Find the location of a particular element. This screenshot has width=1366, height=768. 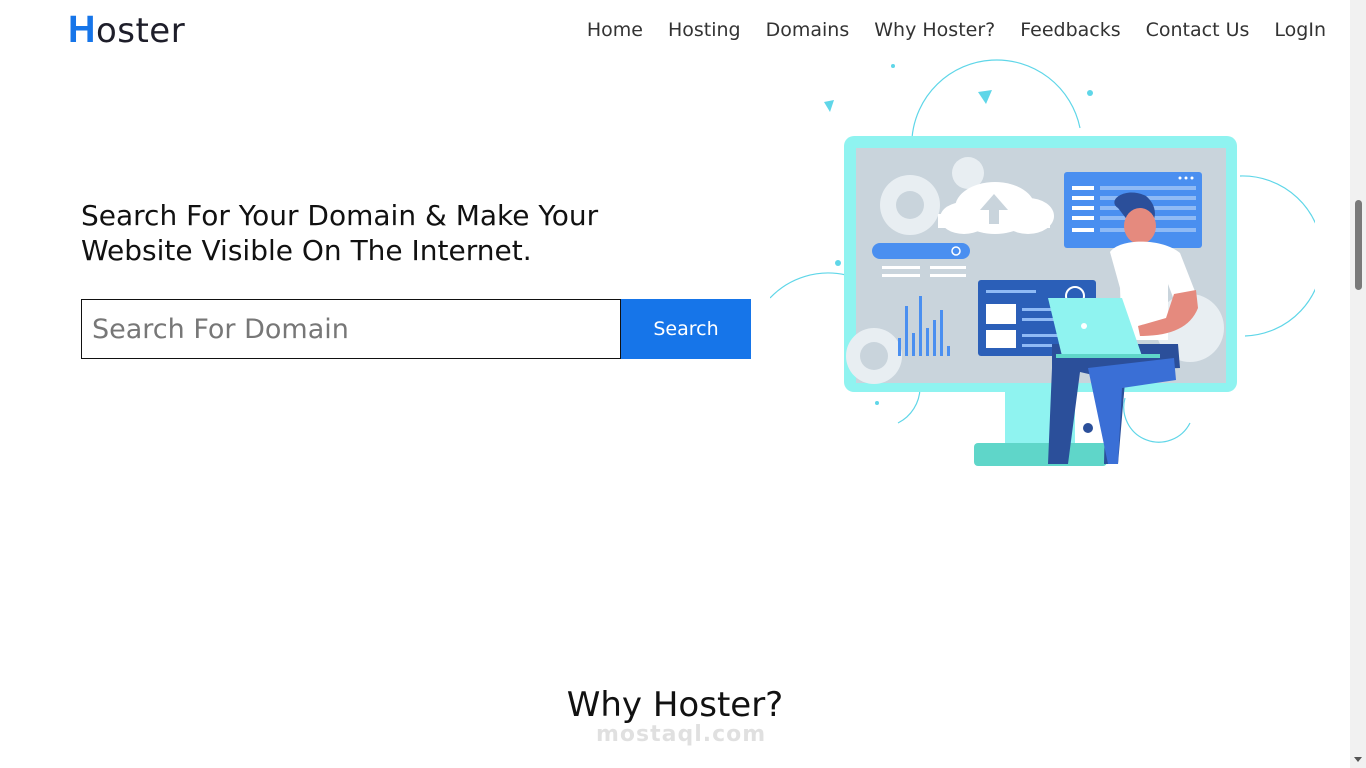

brand-initial: H is located at coordinates (82, 30).